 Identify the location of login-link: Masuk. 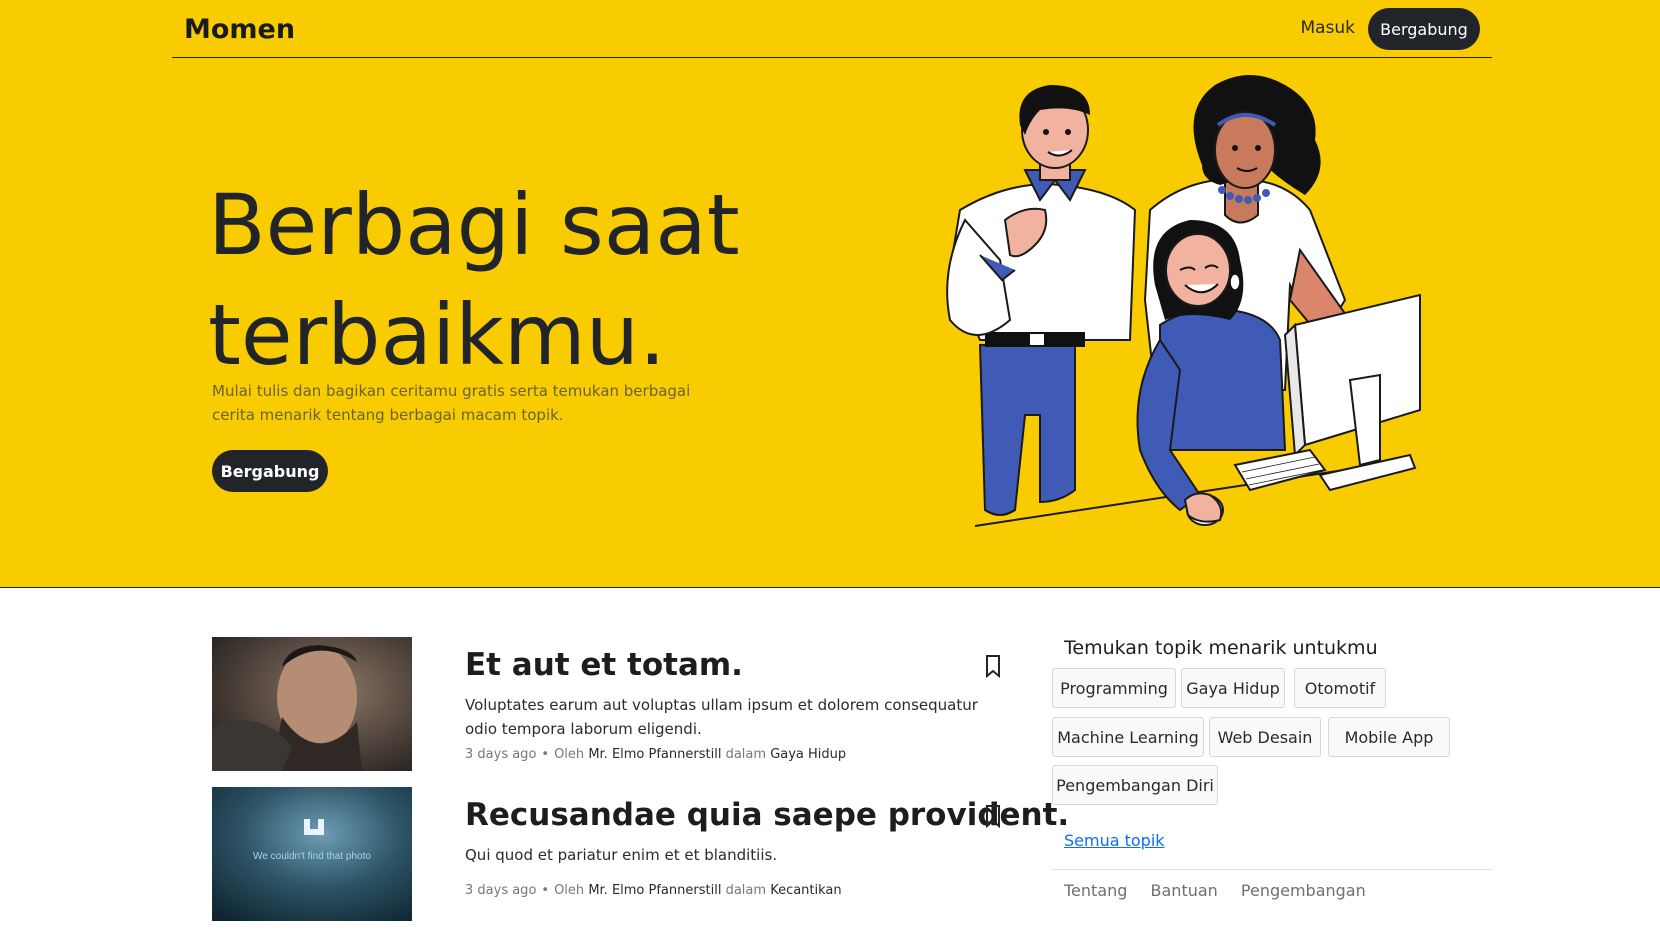
(1327, 28).